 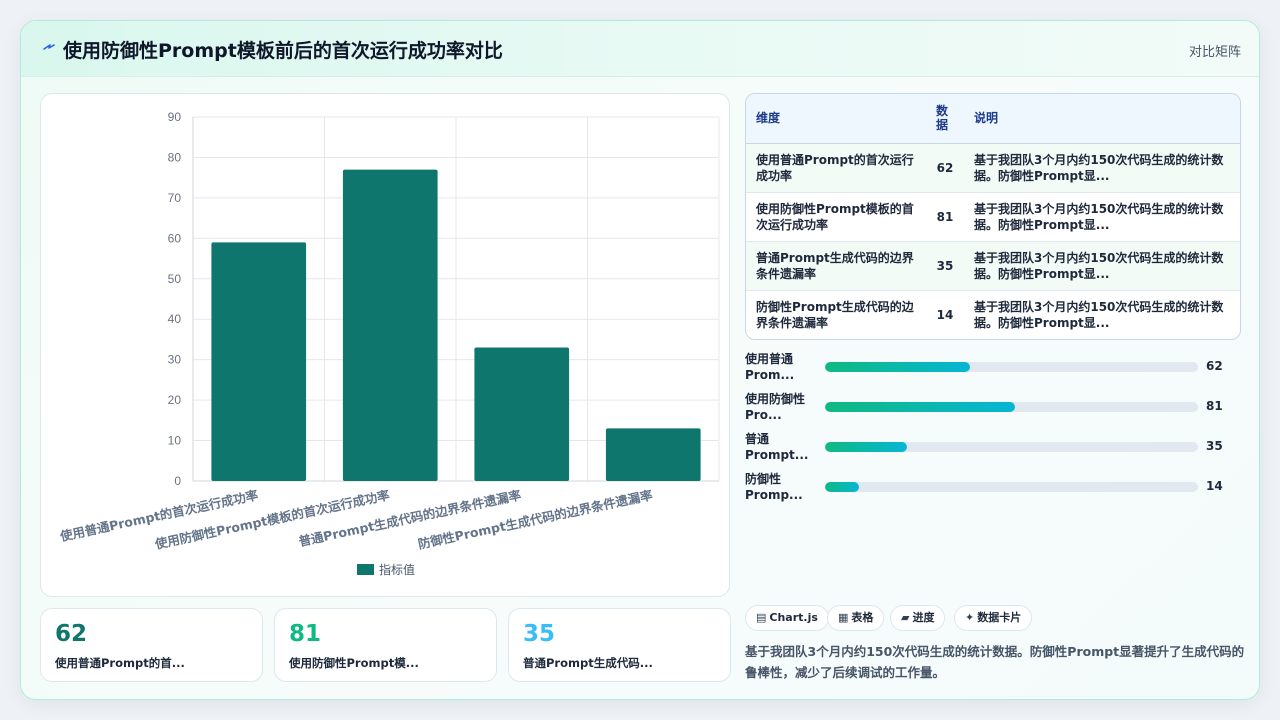 I want to click on table-cell-dimension: 普通Prompt生成代码的边界条件遗漏率, so click(x=836, y=266).